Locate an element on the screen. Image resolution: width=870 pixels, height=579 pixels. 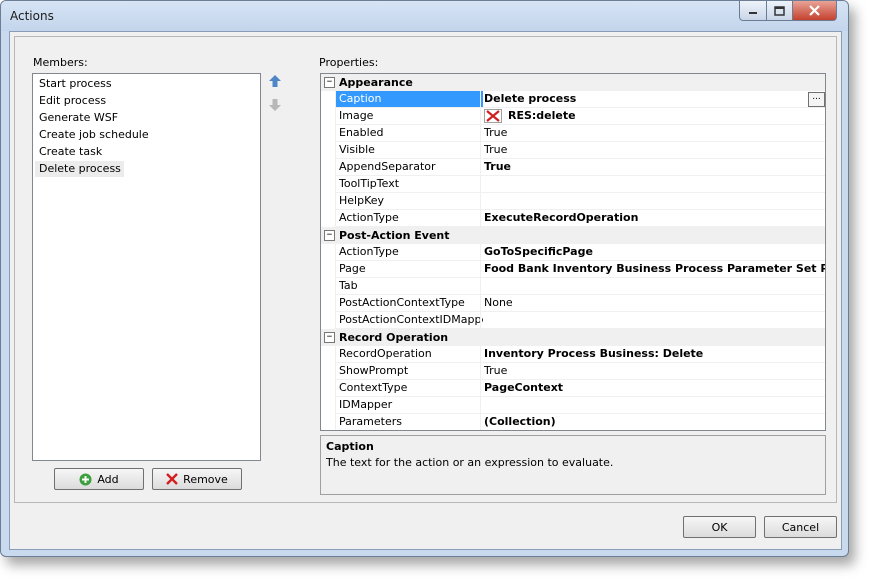
property-name: PostActionContextType is located at coordinates (409, 303).